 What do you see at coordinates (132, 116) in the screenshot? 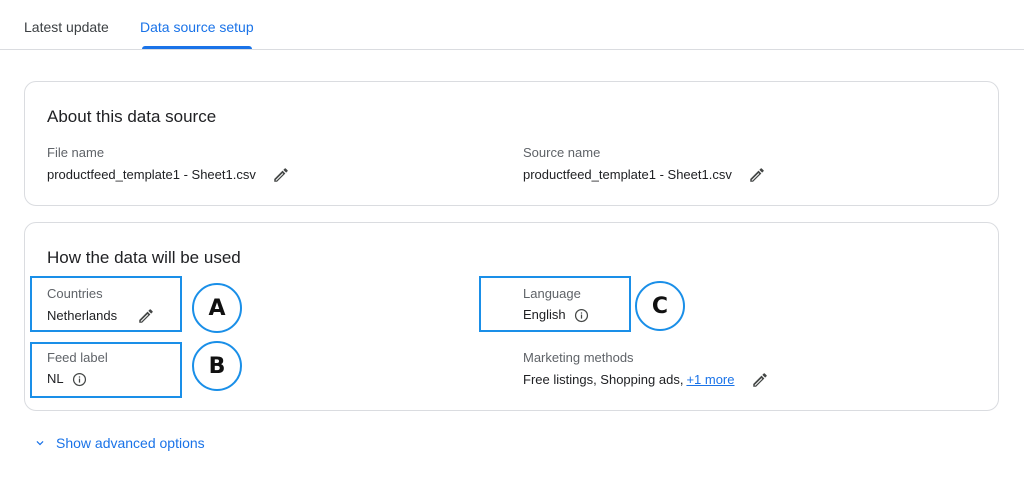
I see `about-card-title: About this data source` at bounding box center [132, 116].